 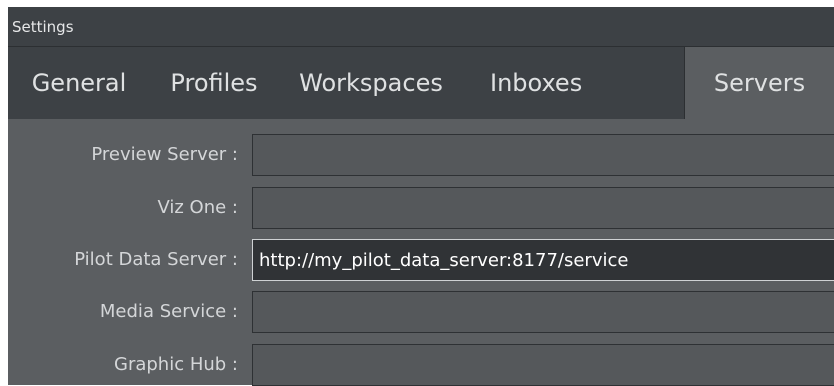 I want to click on viz-one-row: Viz One :, so click(x=421, y=208).